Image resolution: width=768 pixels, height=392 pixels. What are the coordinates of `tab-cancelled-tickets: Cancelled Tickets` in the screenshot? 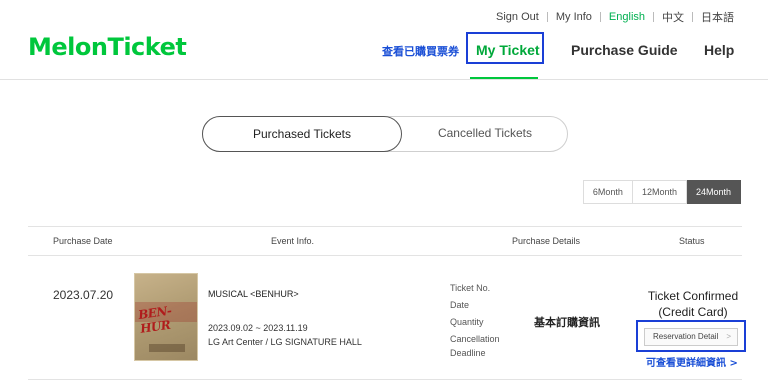 It's located at (485, 134).